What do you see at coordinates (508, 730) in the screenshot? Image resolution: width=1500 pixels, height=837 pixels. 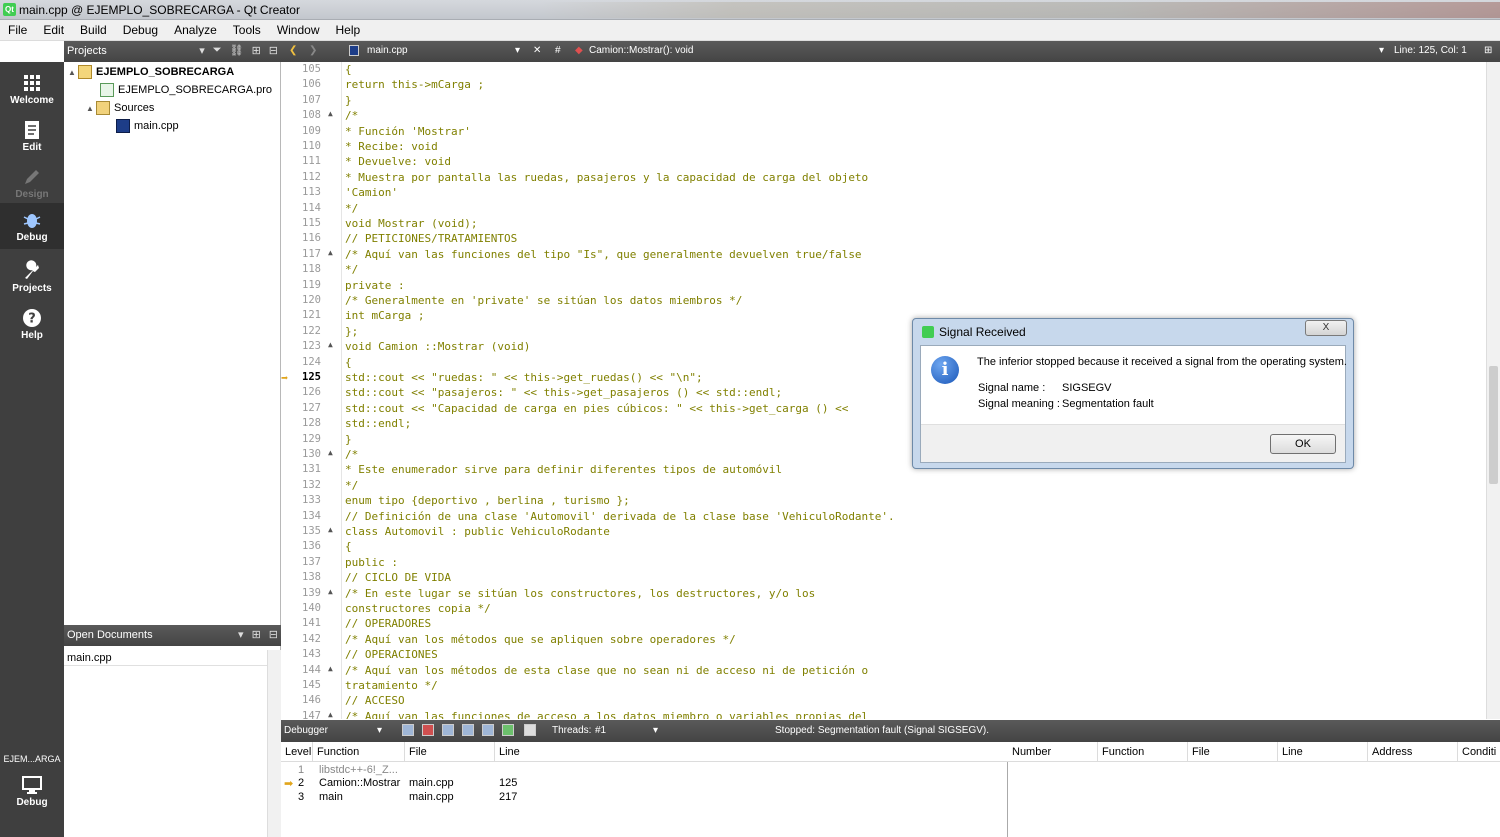 I see `restart-icon` at bounding box center [508, 730].